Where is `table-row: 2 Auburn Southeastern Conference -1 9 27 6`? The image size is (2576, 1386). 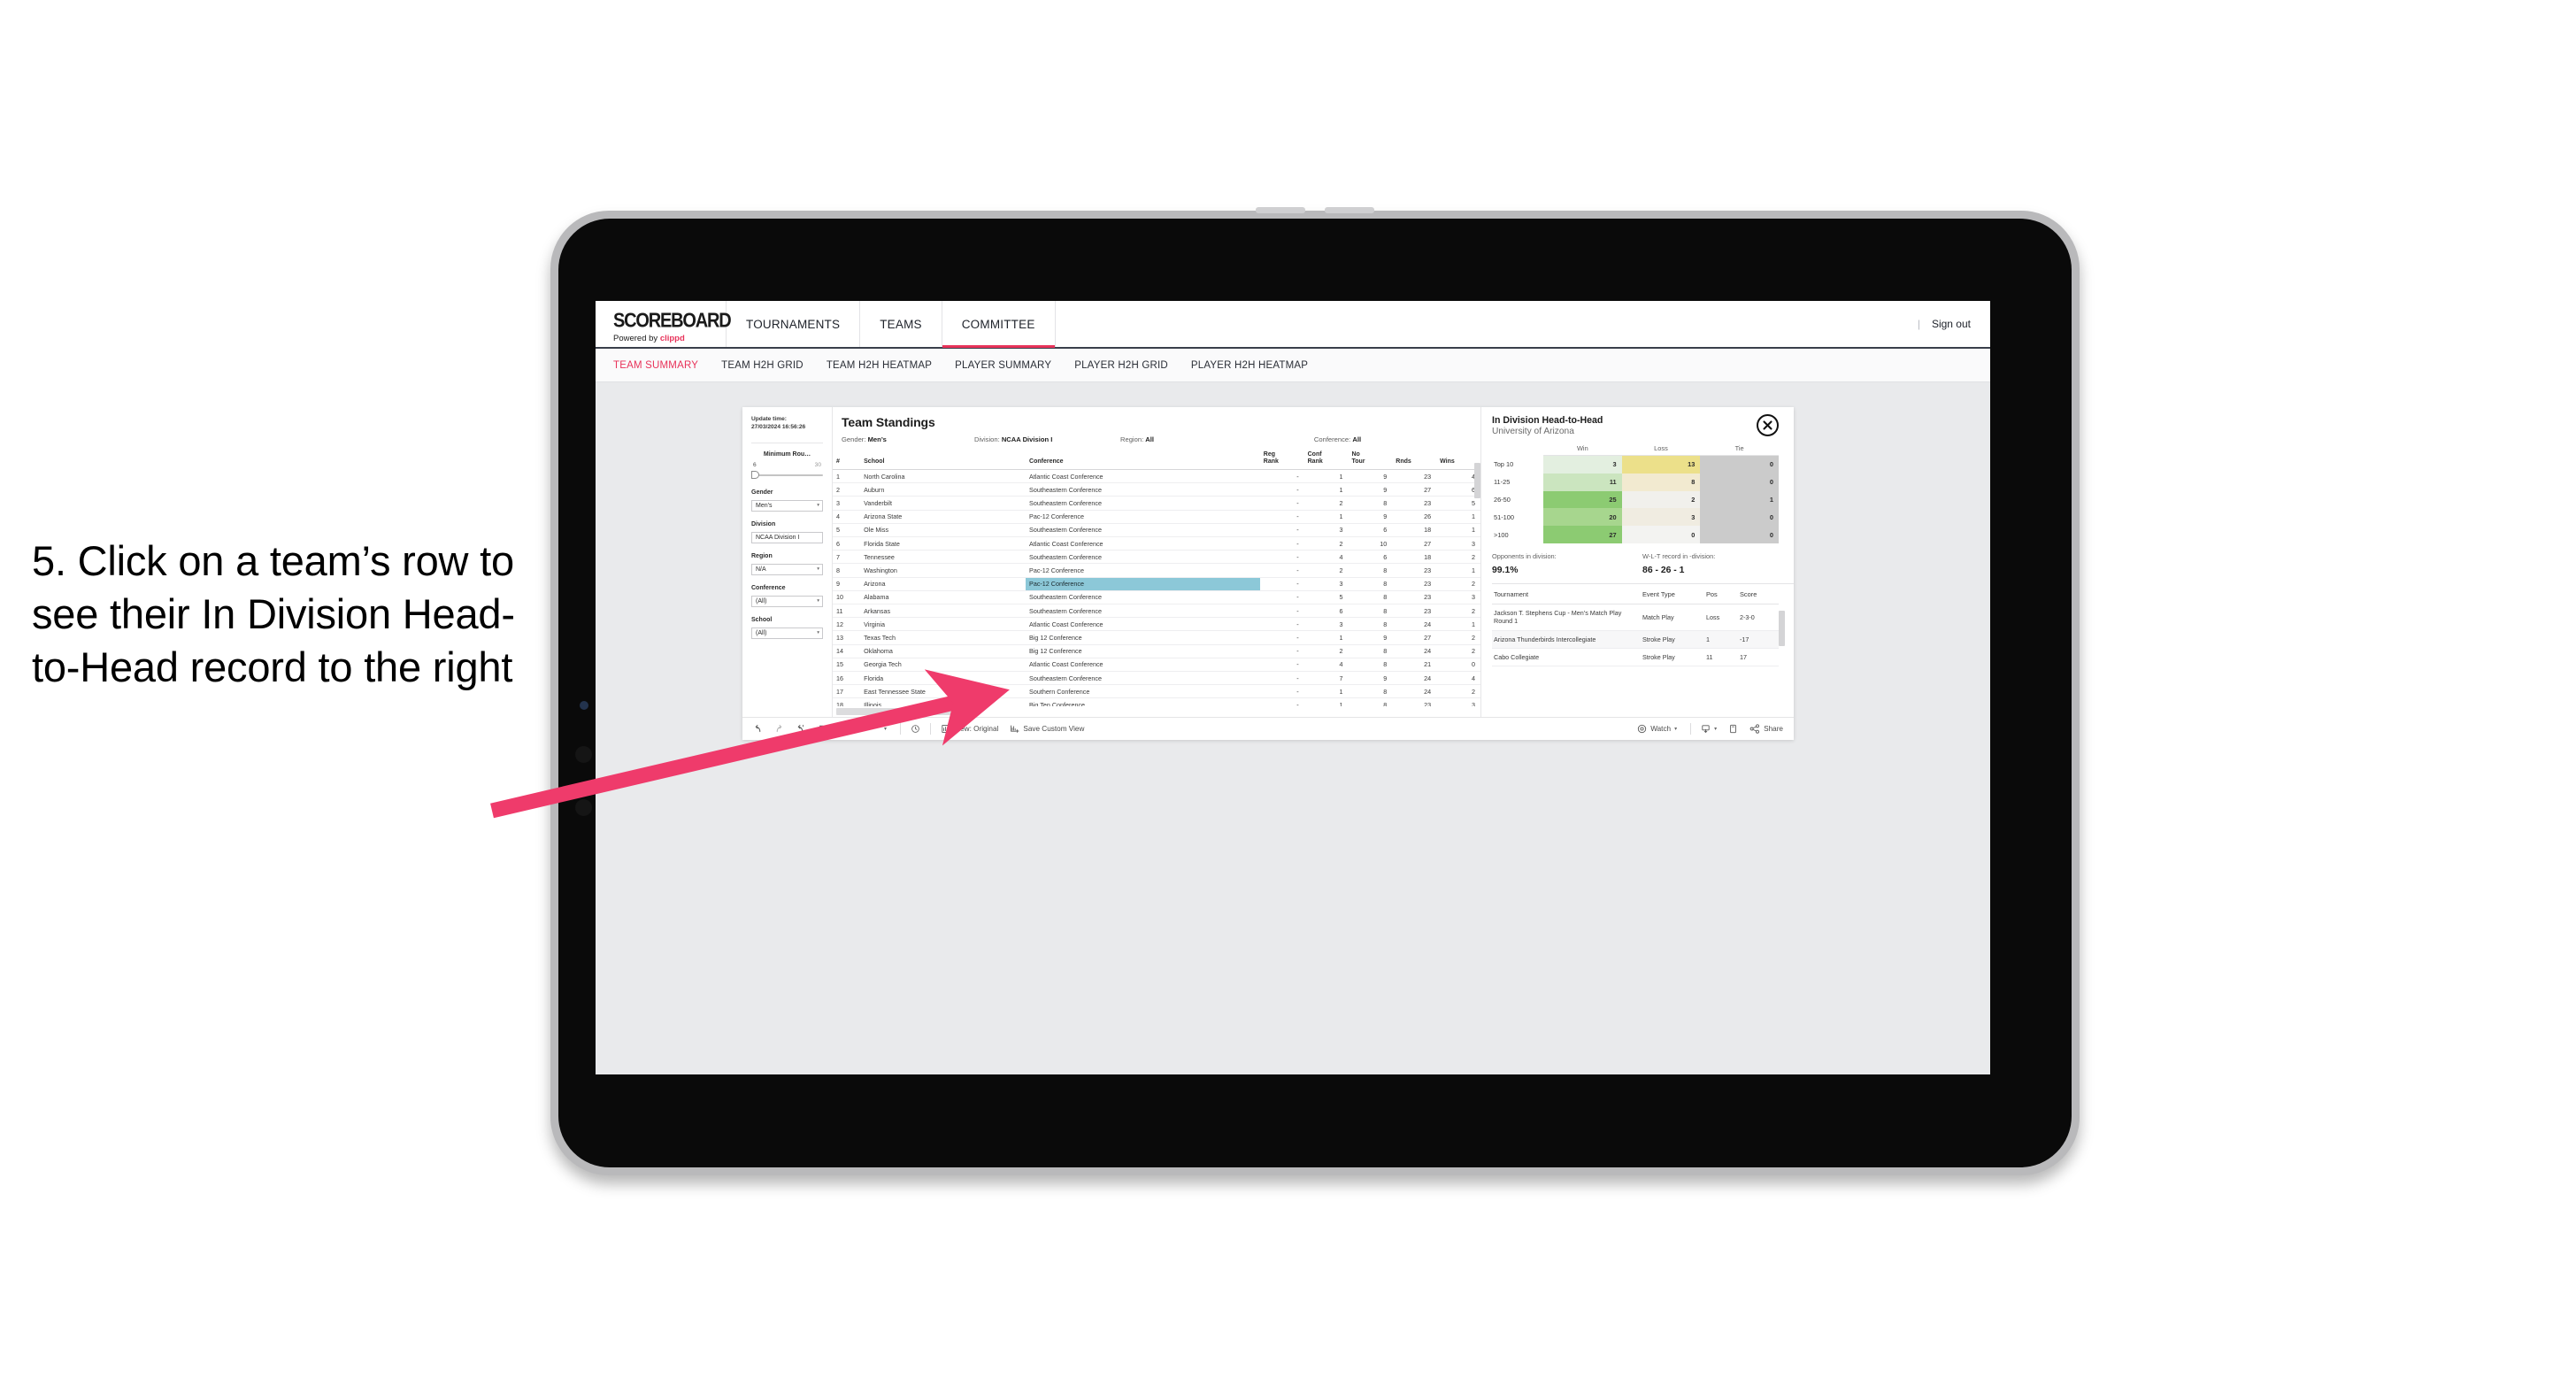 table-row: 2 Auburn Southeastern Conference -1 9 27 6 is located at coordinates (1156, 489).